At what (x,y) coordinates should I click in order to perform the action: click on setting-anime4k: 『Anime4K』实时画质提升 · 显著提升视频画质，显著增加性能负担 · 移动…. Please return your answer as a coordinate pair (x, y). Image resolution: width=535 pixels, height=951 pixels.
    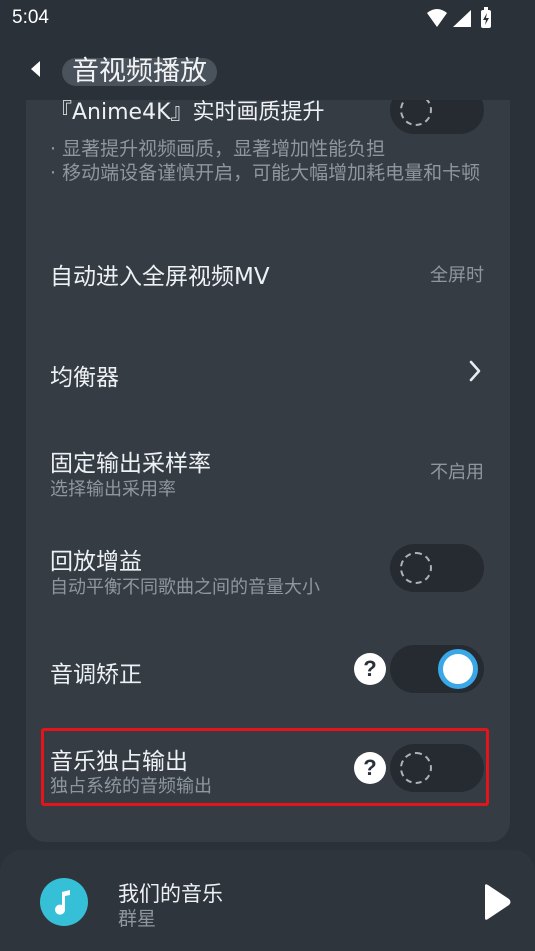
    Looking at the image, I should click on (268, 153).